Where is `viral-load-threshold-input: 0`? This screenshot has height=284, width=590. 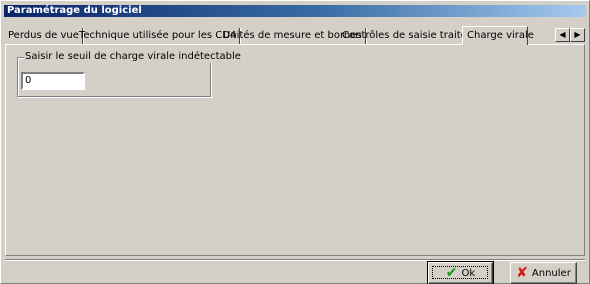
viral-load-threshold-input: 0 is located at coordinates (53, 81).